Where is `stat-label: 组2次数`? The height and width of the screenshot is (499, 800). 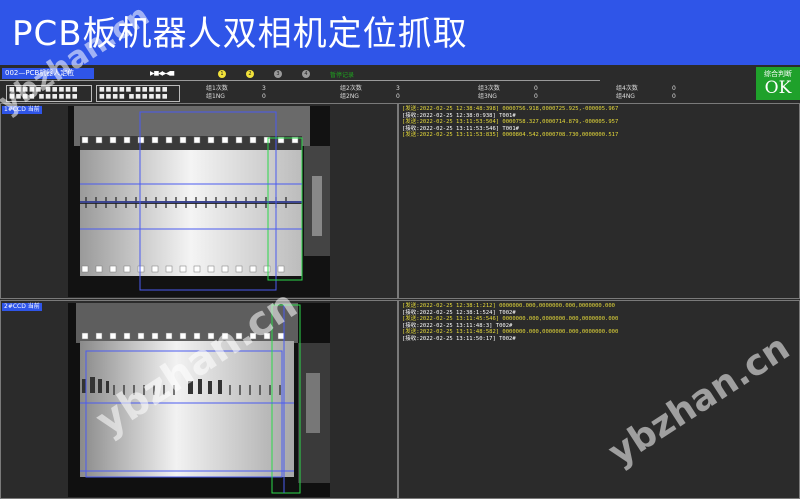 stat-label: 组2次数 is located at coordinates (351, 88).